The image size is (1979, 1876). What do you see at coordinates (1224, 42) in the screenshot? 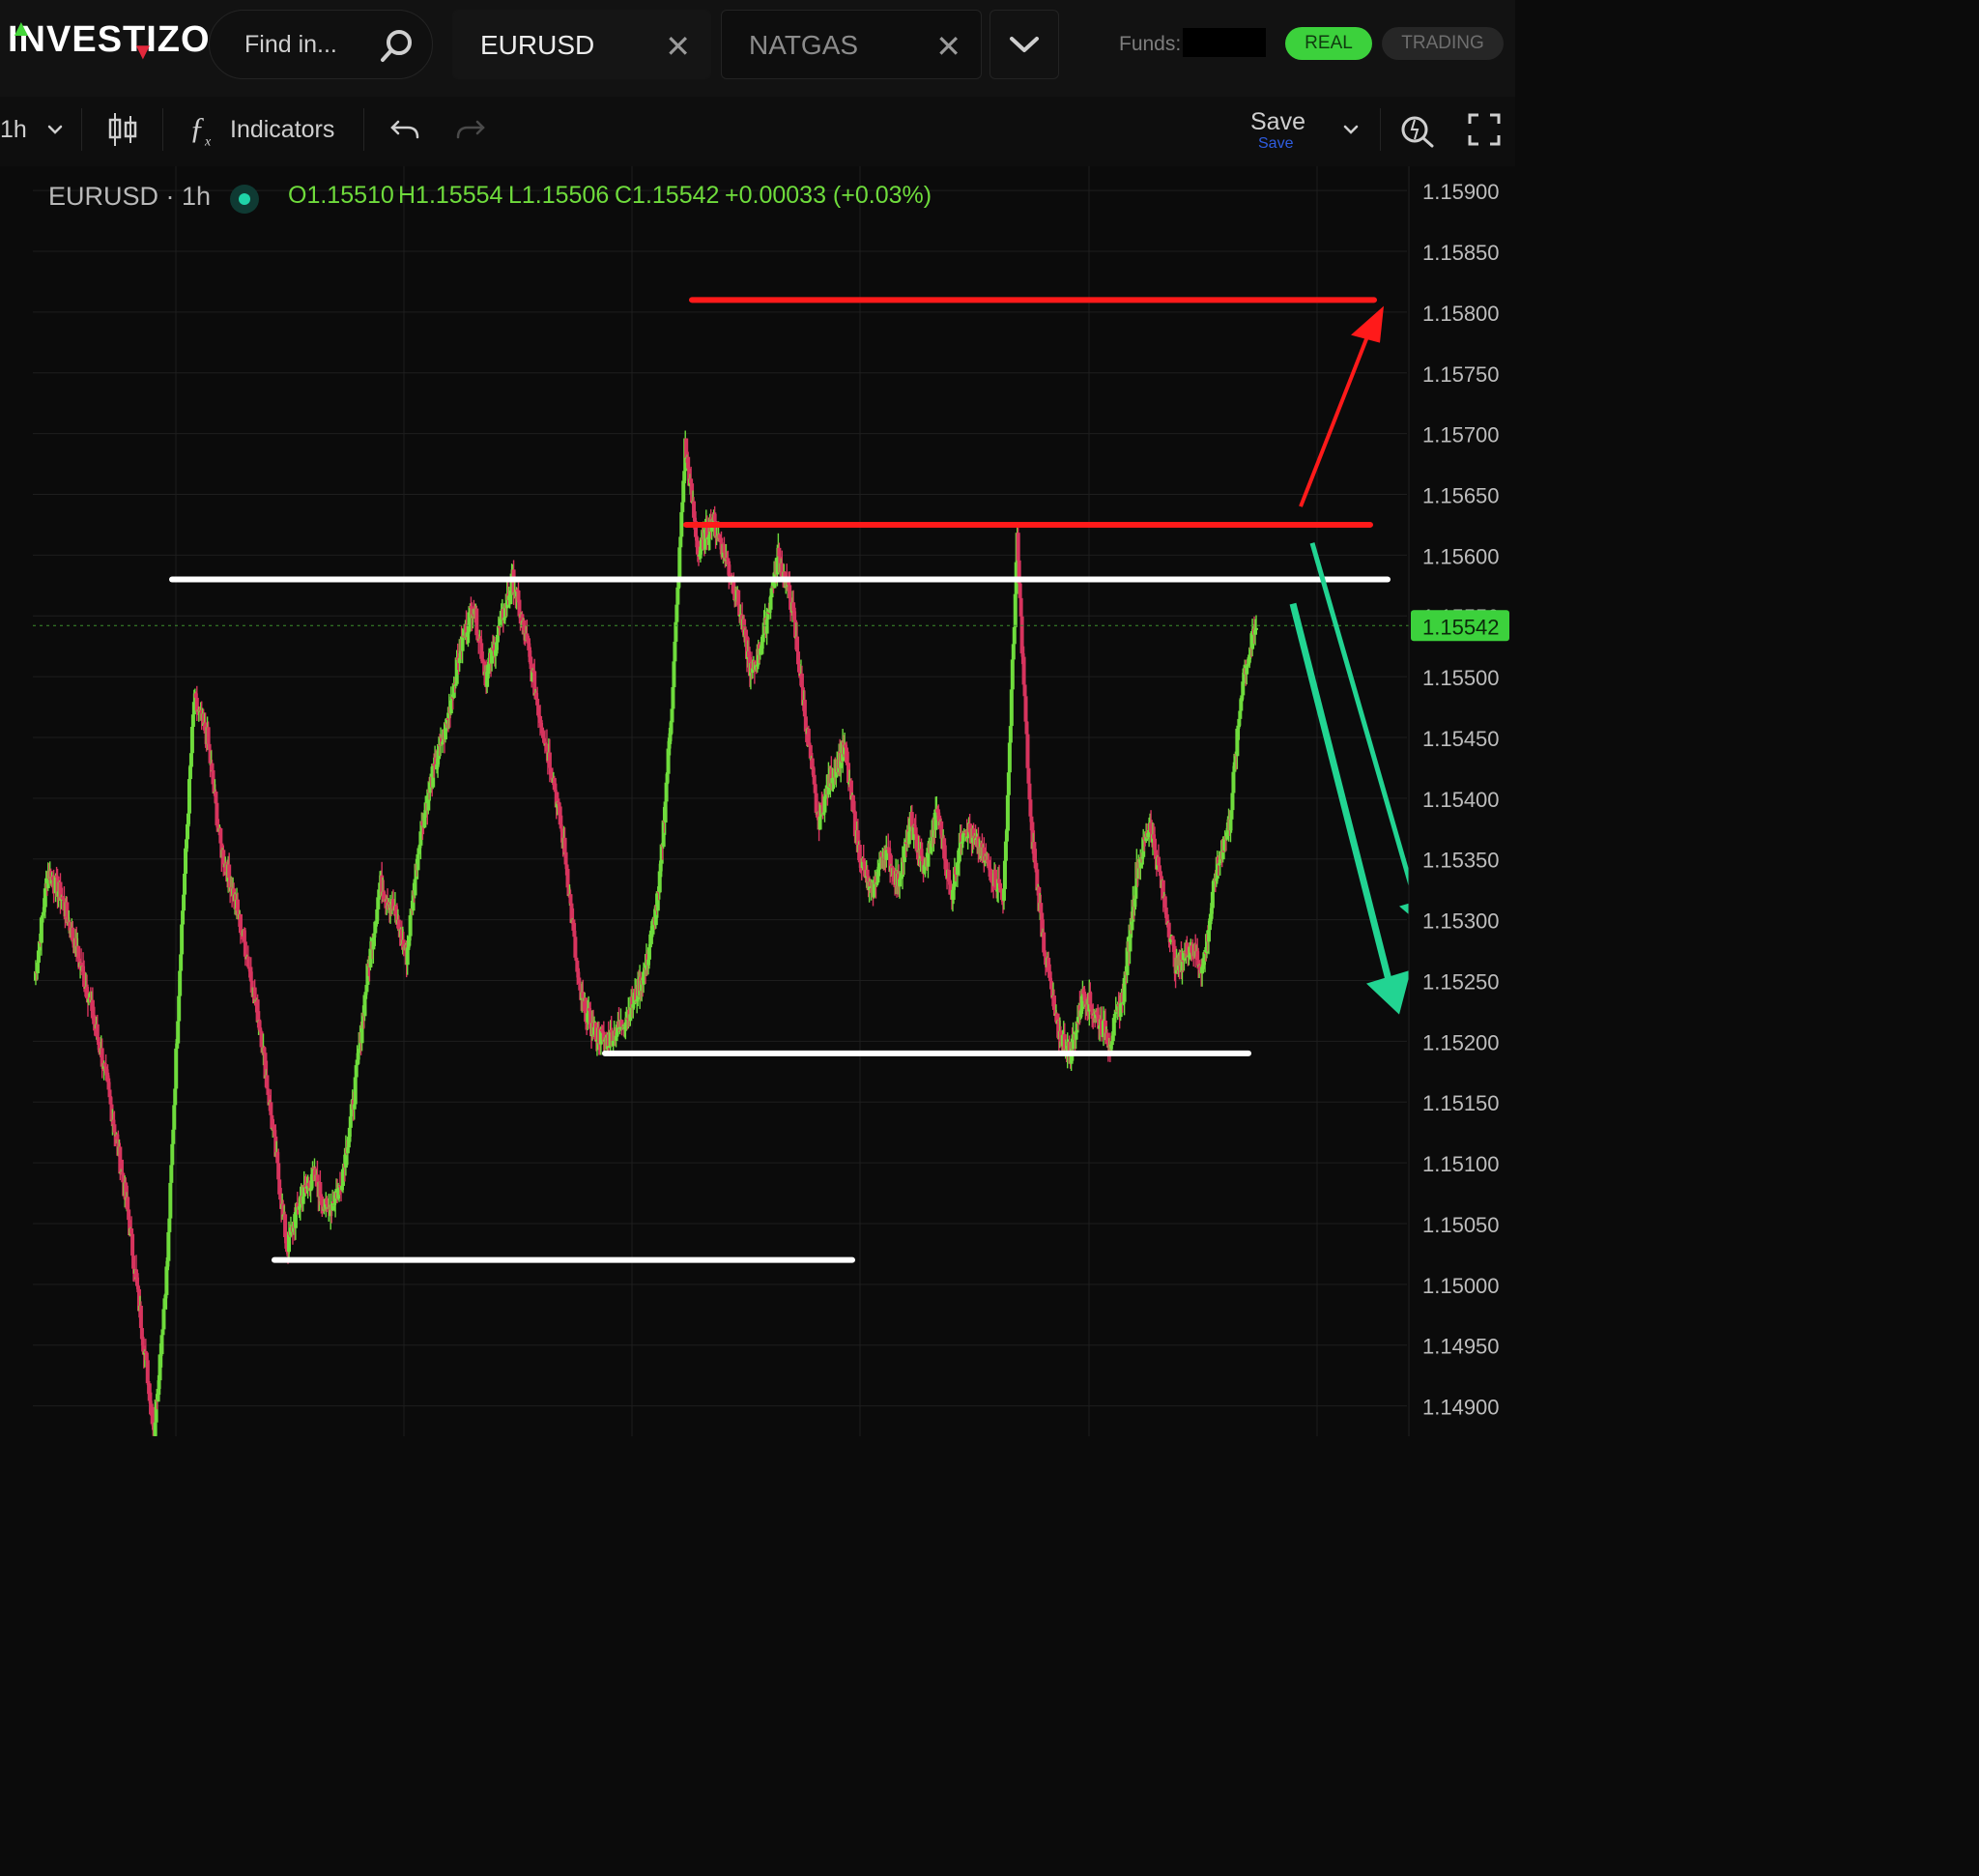
I see `funds-value-redacted` at bounding box center [1224, 42].